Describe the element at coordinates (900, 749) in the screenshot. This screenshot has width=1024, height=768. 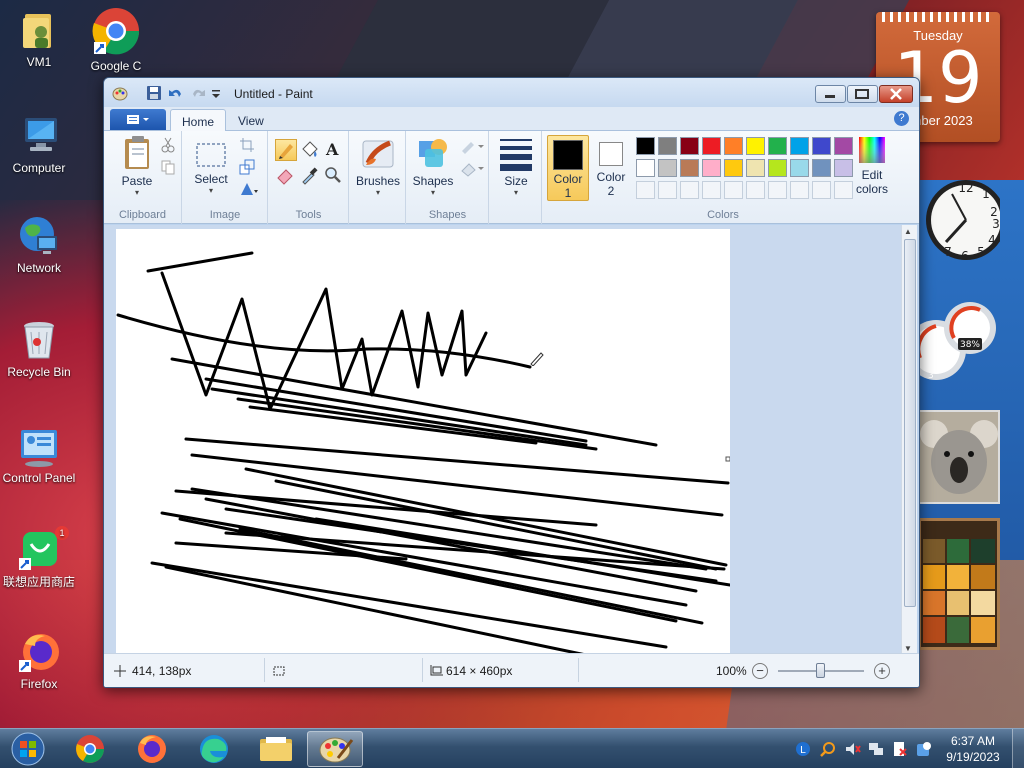
I see `action-center-icon` at that location.